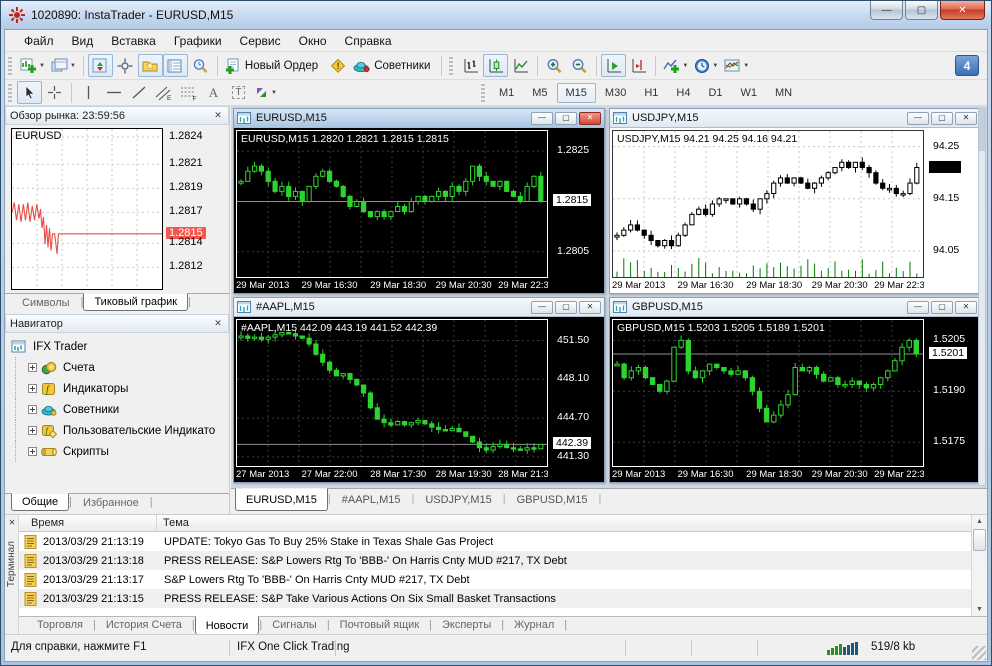 The width and height of the screenshot is (992, 666). What do you see at coordinates (795, 118) in the screenshot?
I see `chart-window-titlebar: USDJPY,M15 — ▢ ✕` at bounding box center [795, 118].